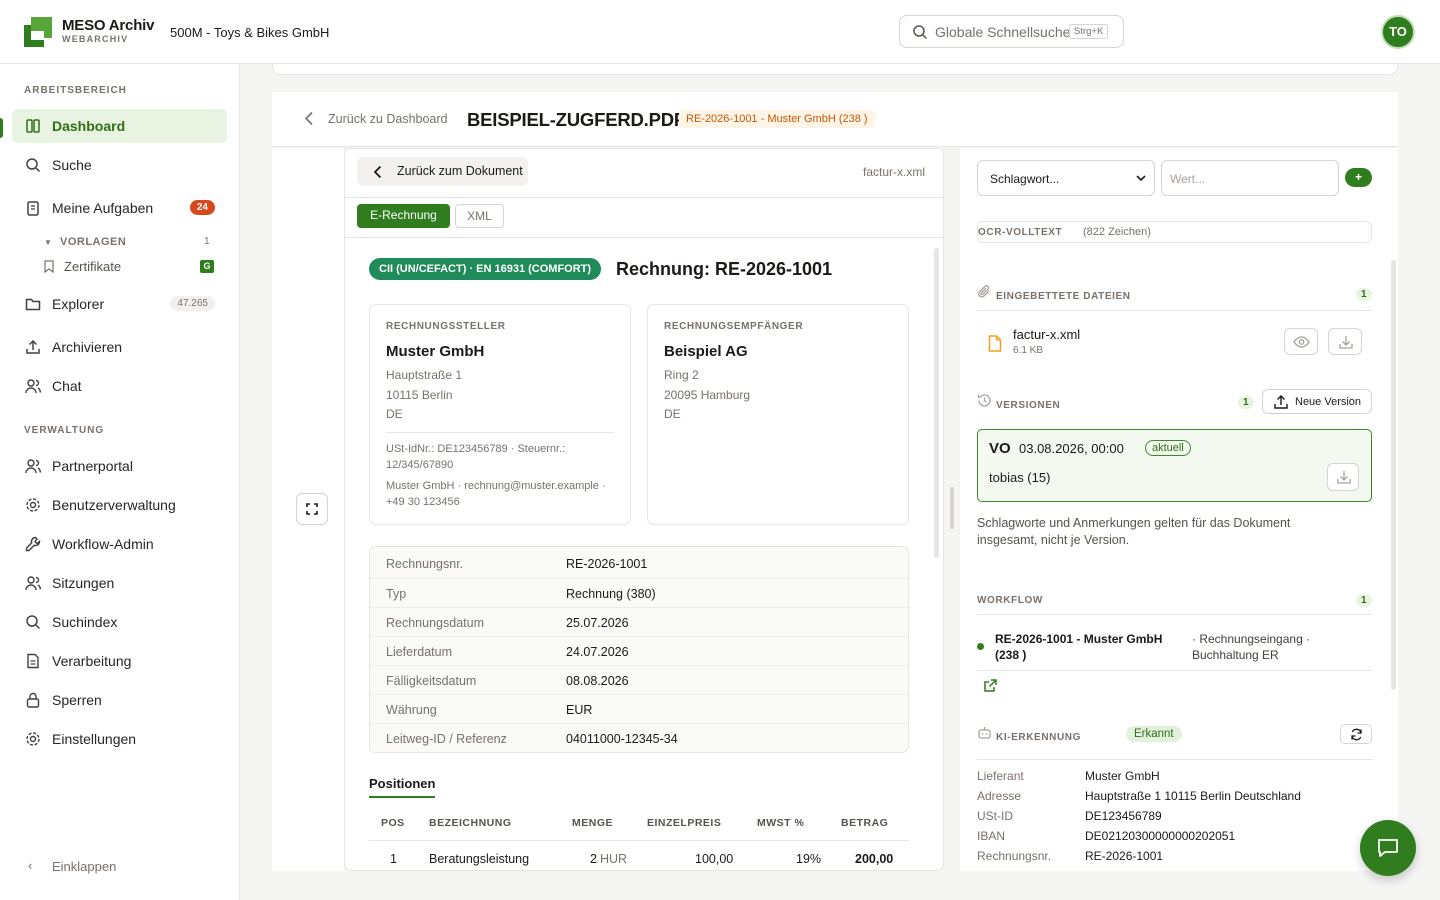 This screenshot has height=900, width=1440. What do you see at coordinates (403, 216) in the screenshot?
I see `tab-e-rechnung: E-Rechnung` at bounding box center [403, 216].